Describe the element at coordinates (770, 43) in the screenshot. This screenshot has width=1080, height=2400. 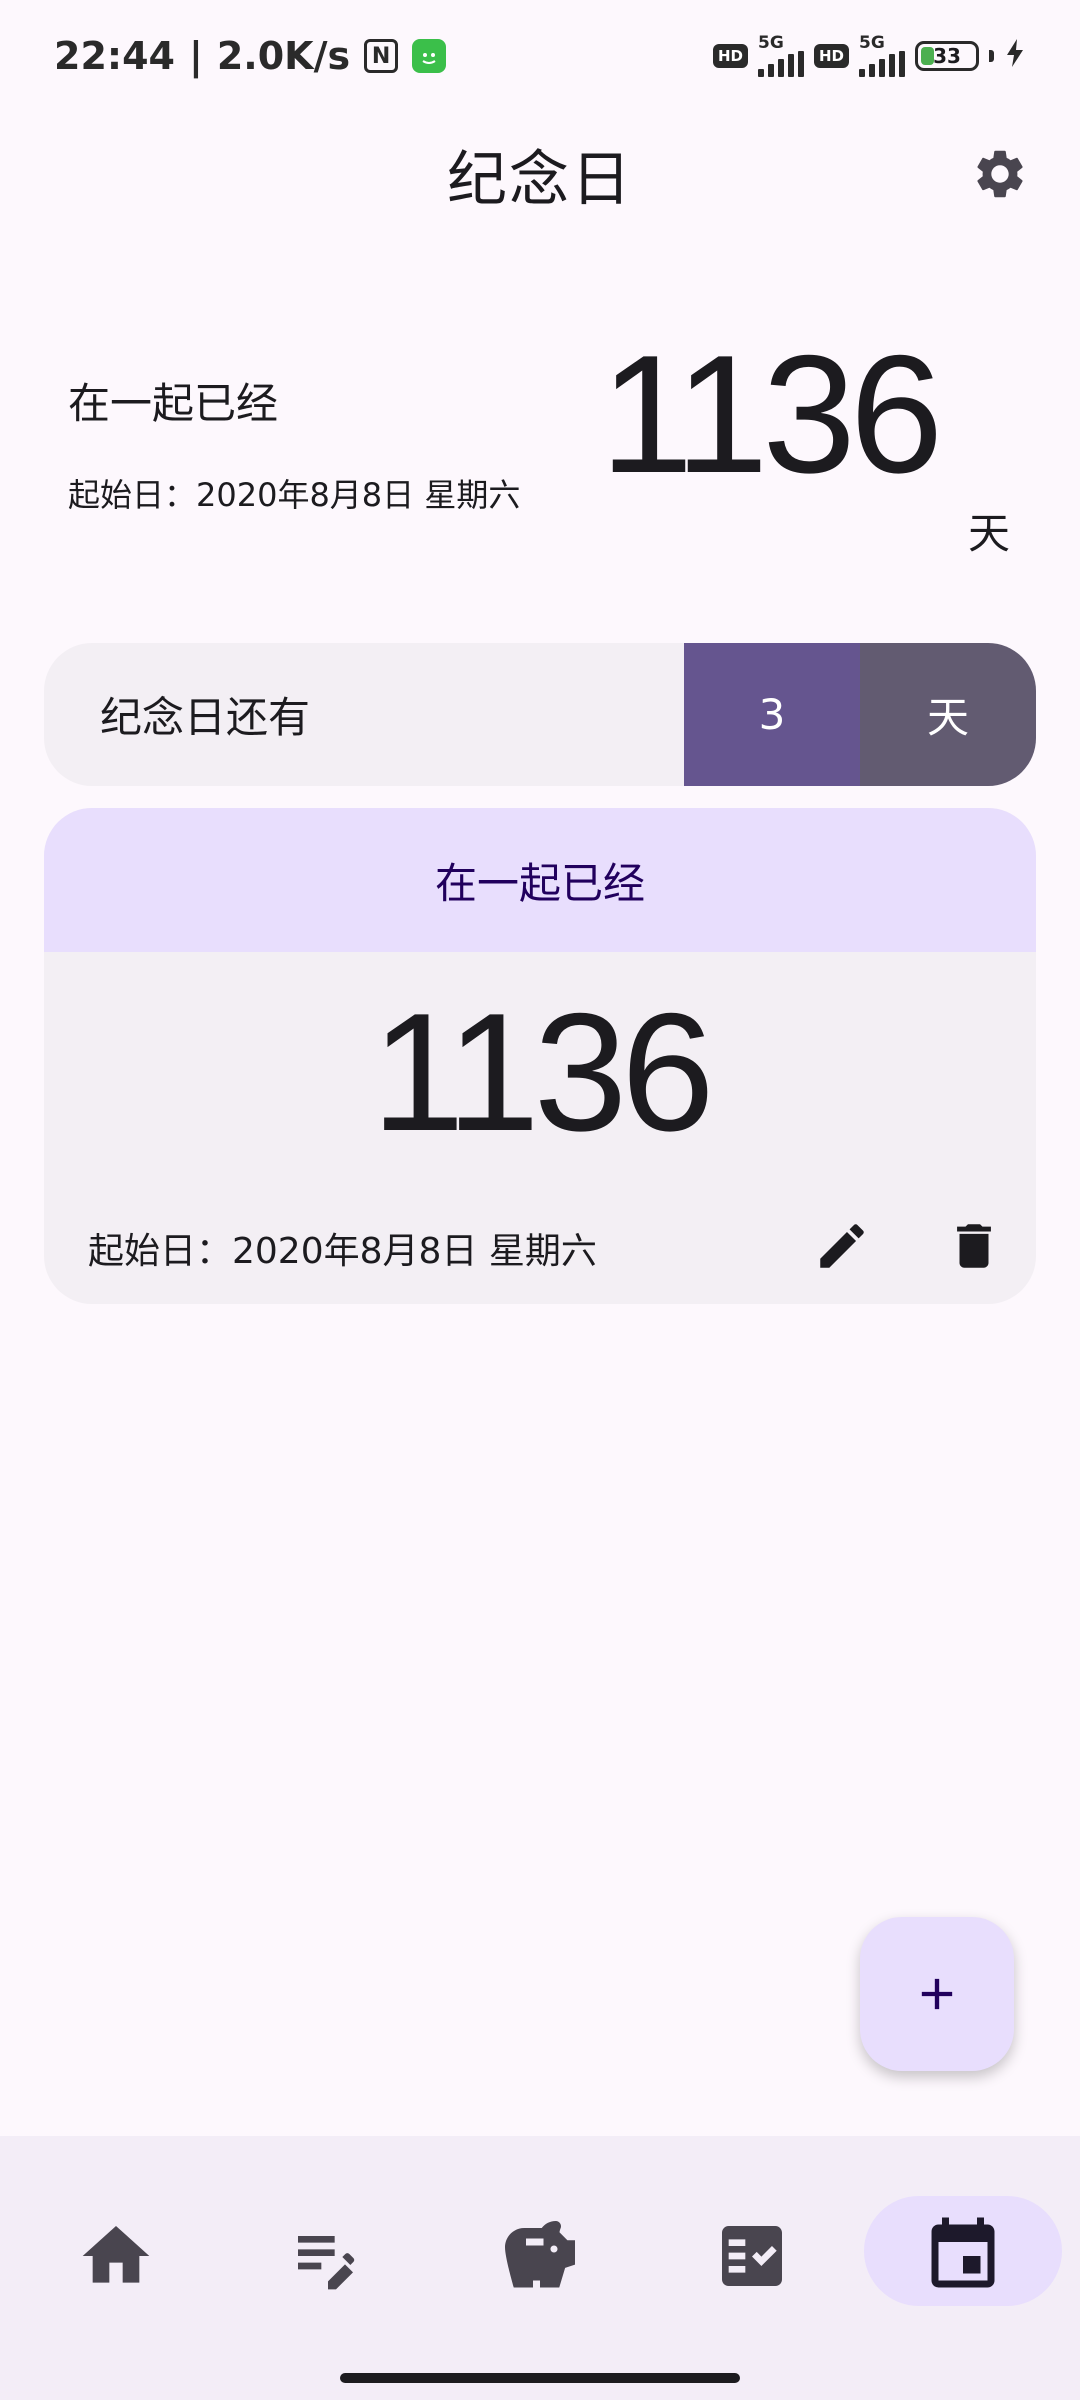
I see `network-type-1: 5G` at that location.